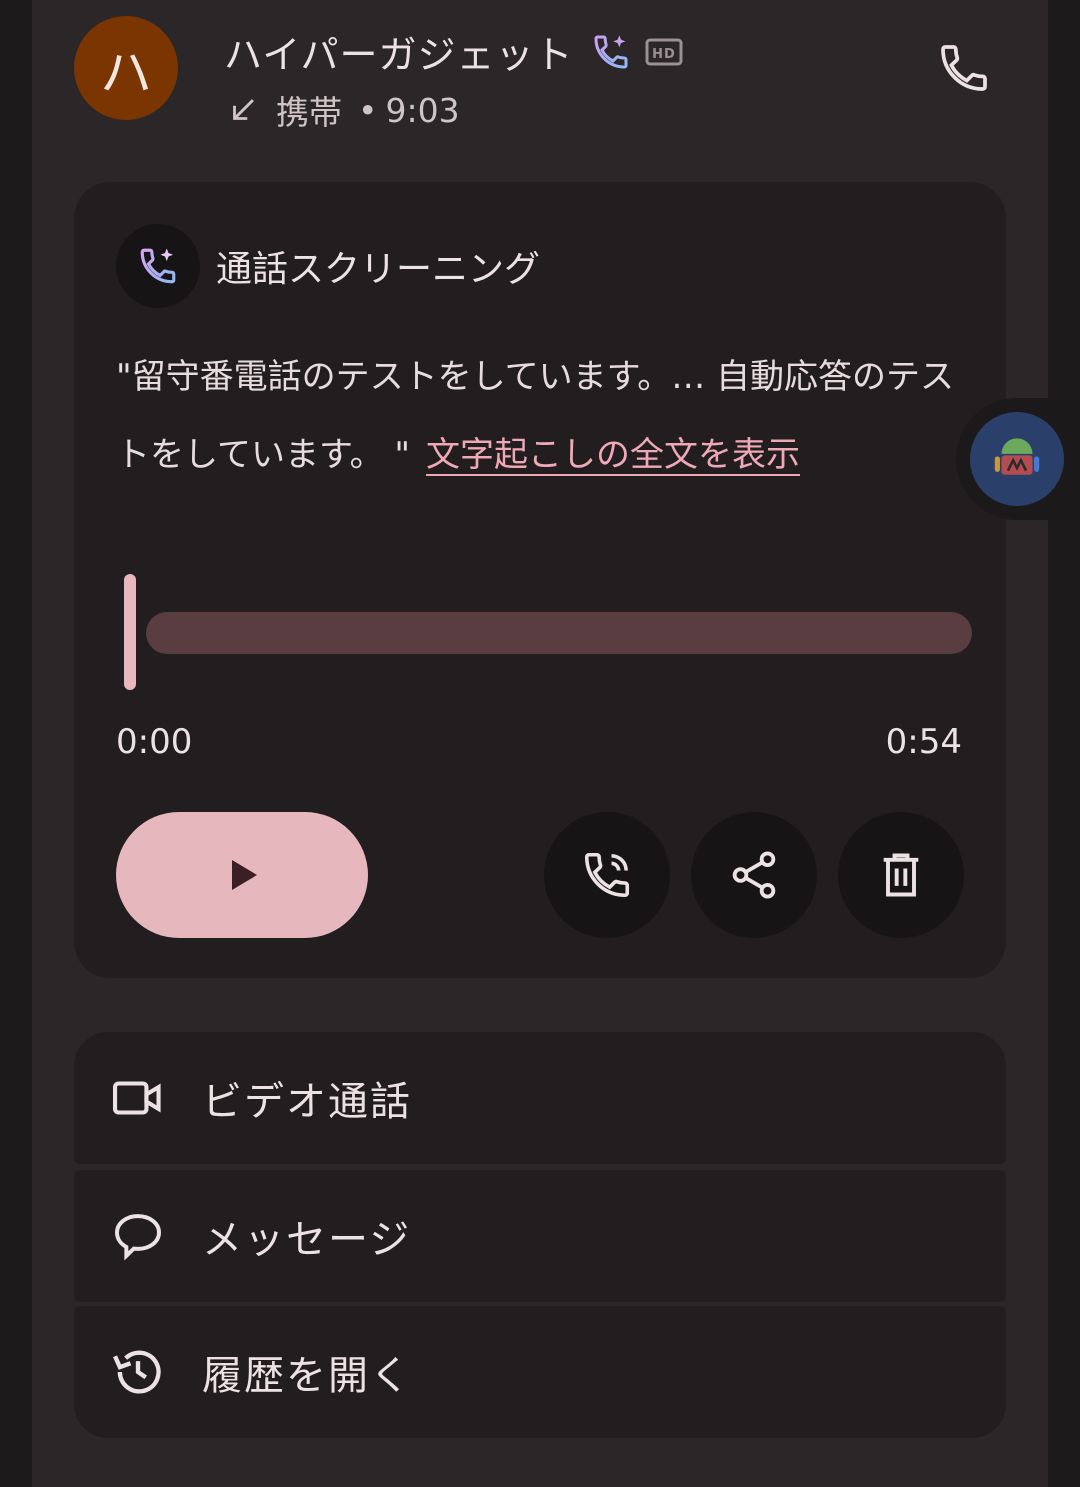 The width and height of the screenshot is (1080, 1487). I want to click on scrubber-track, so click(559, 633).